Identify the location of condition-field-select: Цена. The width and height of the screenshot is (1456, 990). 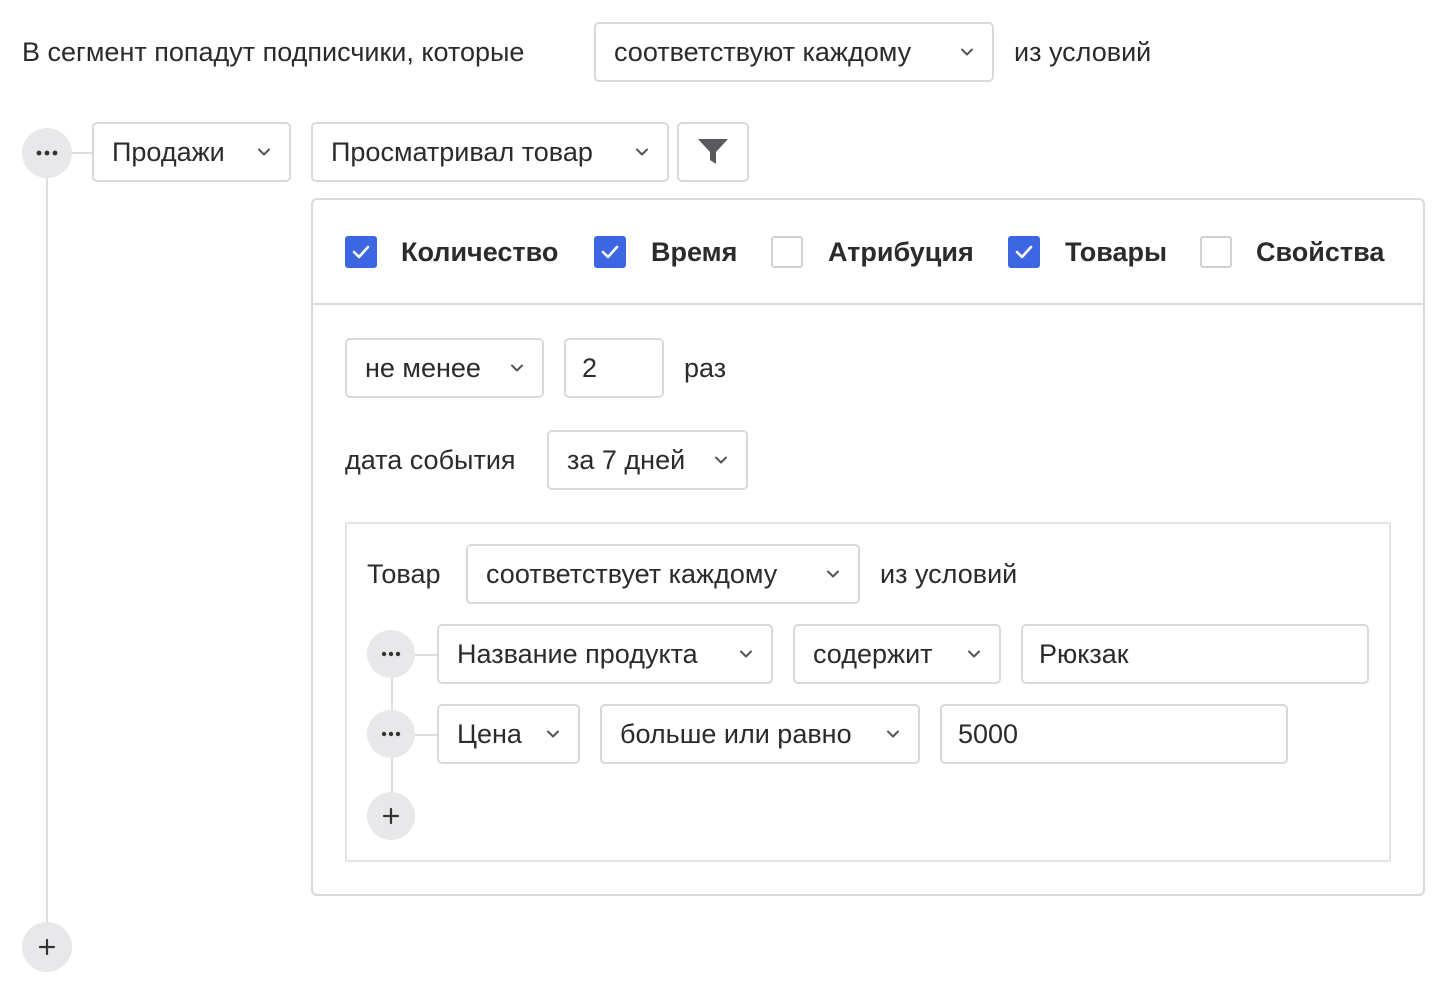
(508, 734).